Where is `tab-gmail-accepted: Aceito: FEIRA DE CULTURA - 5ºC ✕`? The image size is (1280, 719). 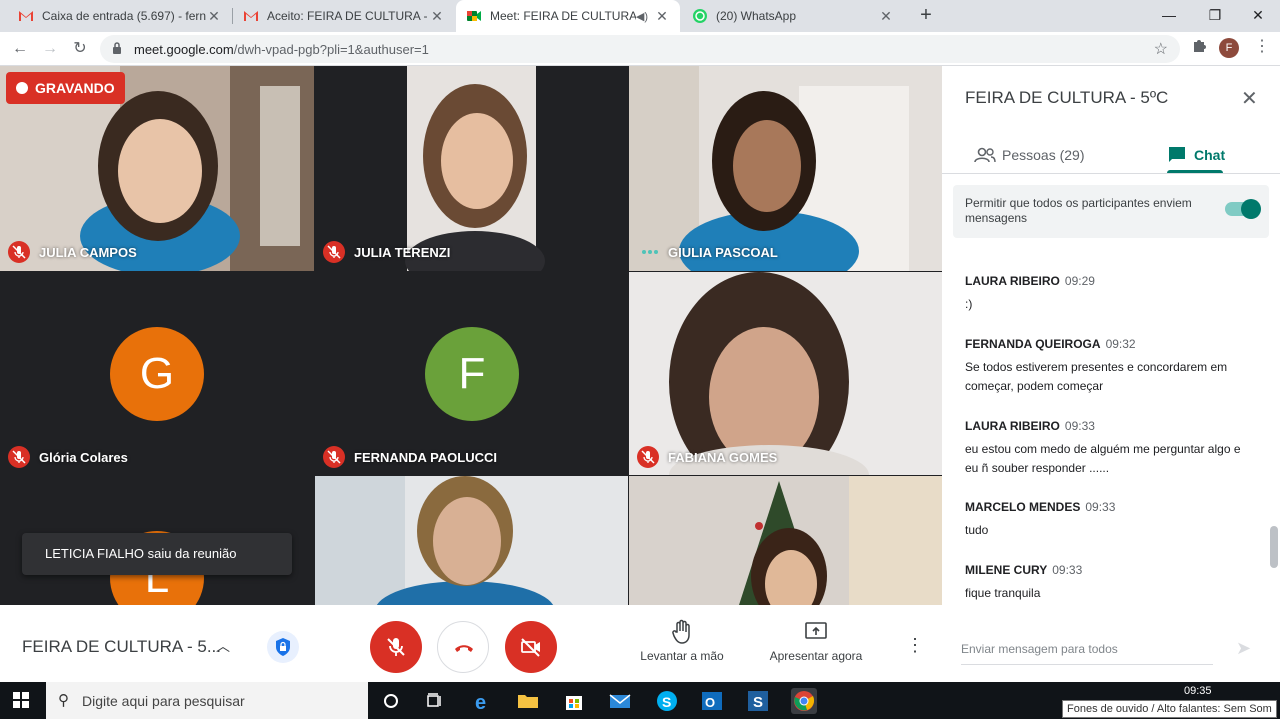
tab-gmail-accepted: Aceito: FEIRA DE CULTURA - 5ºC ✕ is located at coordinates (344, 16).